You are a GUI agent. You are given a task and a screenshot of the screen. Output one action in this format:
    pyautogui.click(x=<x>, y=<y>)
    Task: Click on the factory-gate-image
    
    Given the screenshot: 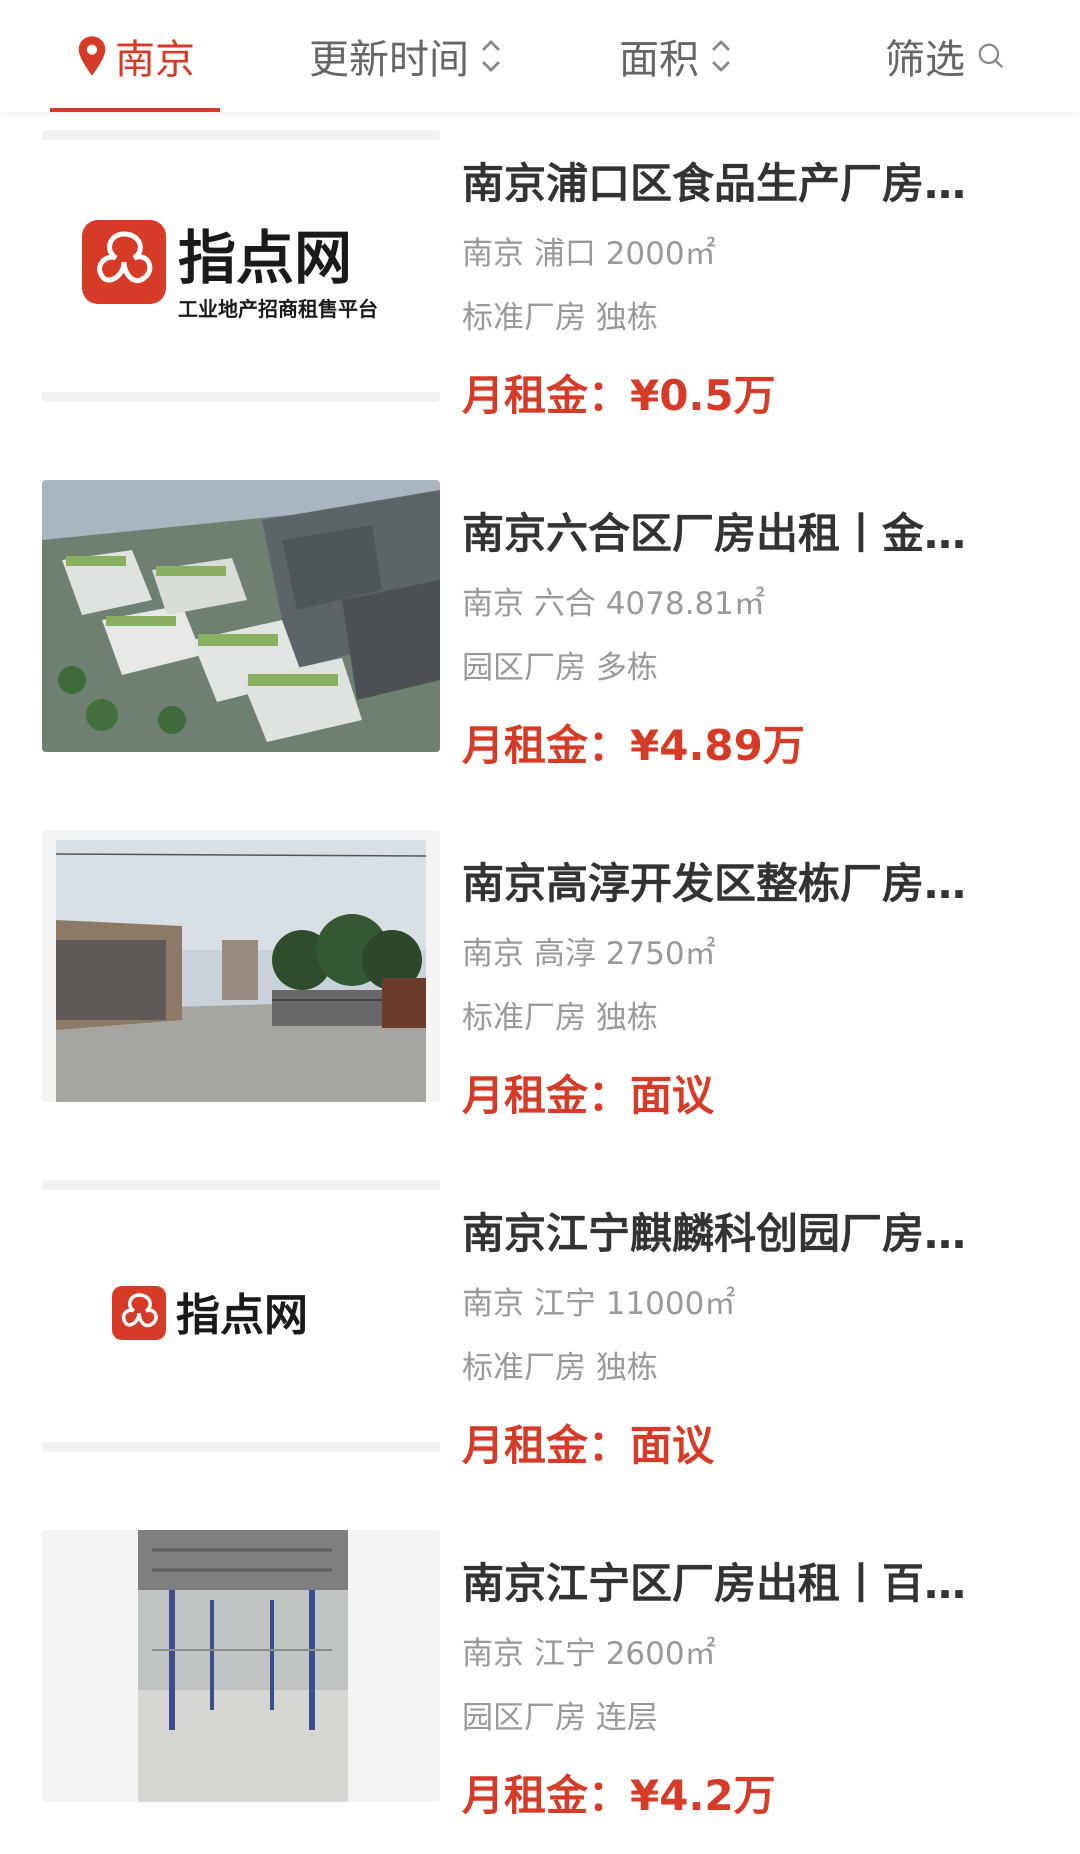 What is the action you would take?
    pyautogui.click(x=241, y=966)
    